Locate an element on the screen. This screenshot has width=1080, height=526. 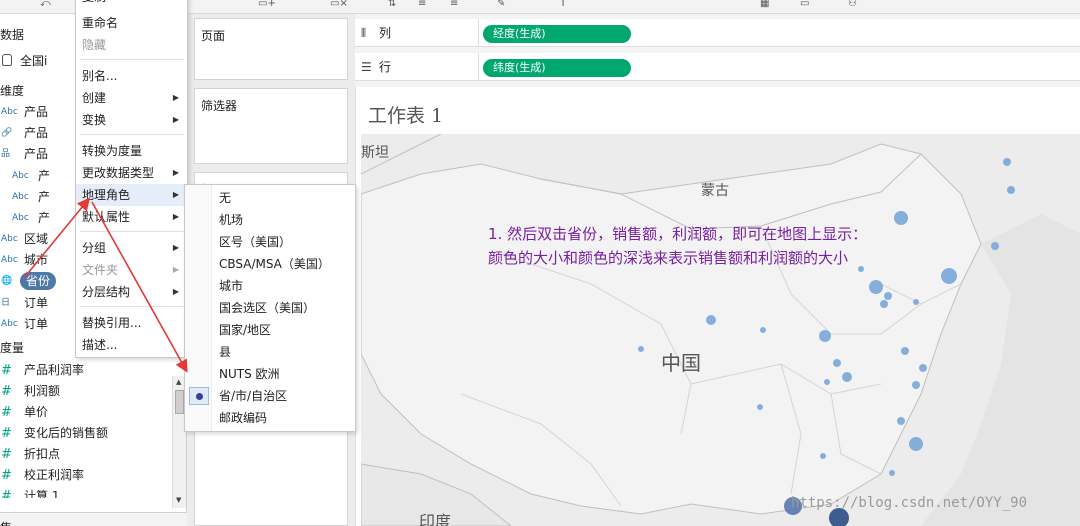
geo-role-none: 无 is located at coordinates (270, 198).